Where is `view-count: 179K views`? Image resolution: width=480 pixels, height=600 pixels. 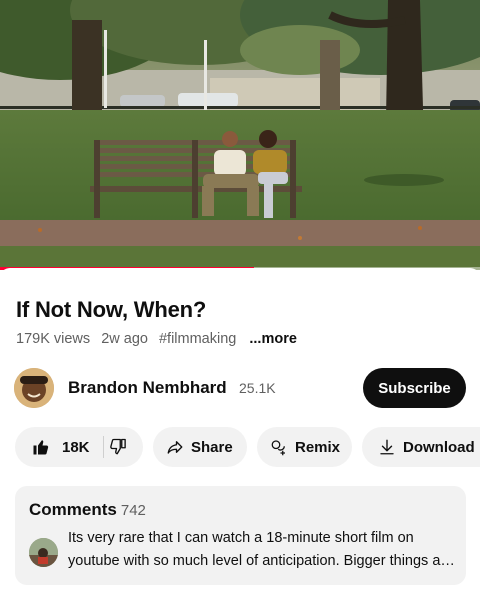 view-count: 179K views is located at coordinates (53, 339).